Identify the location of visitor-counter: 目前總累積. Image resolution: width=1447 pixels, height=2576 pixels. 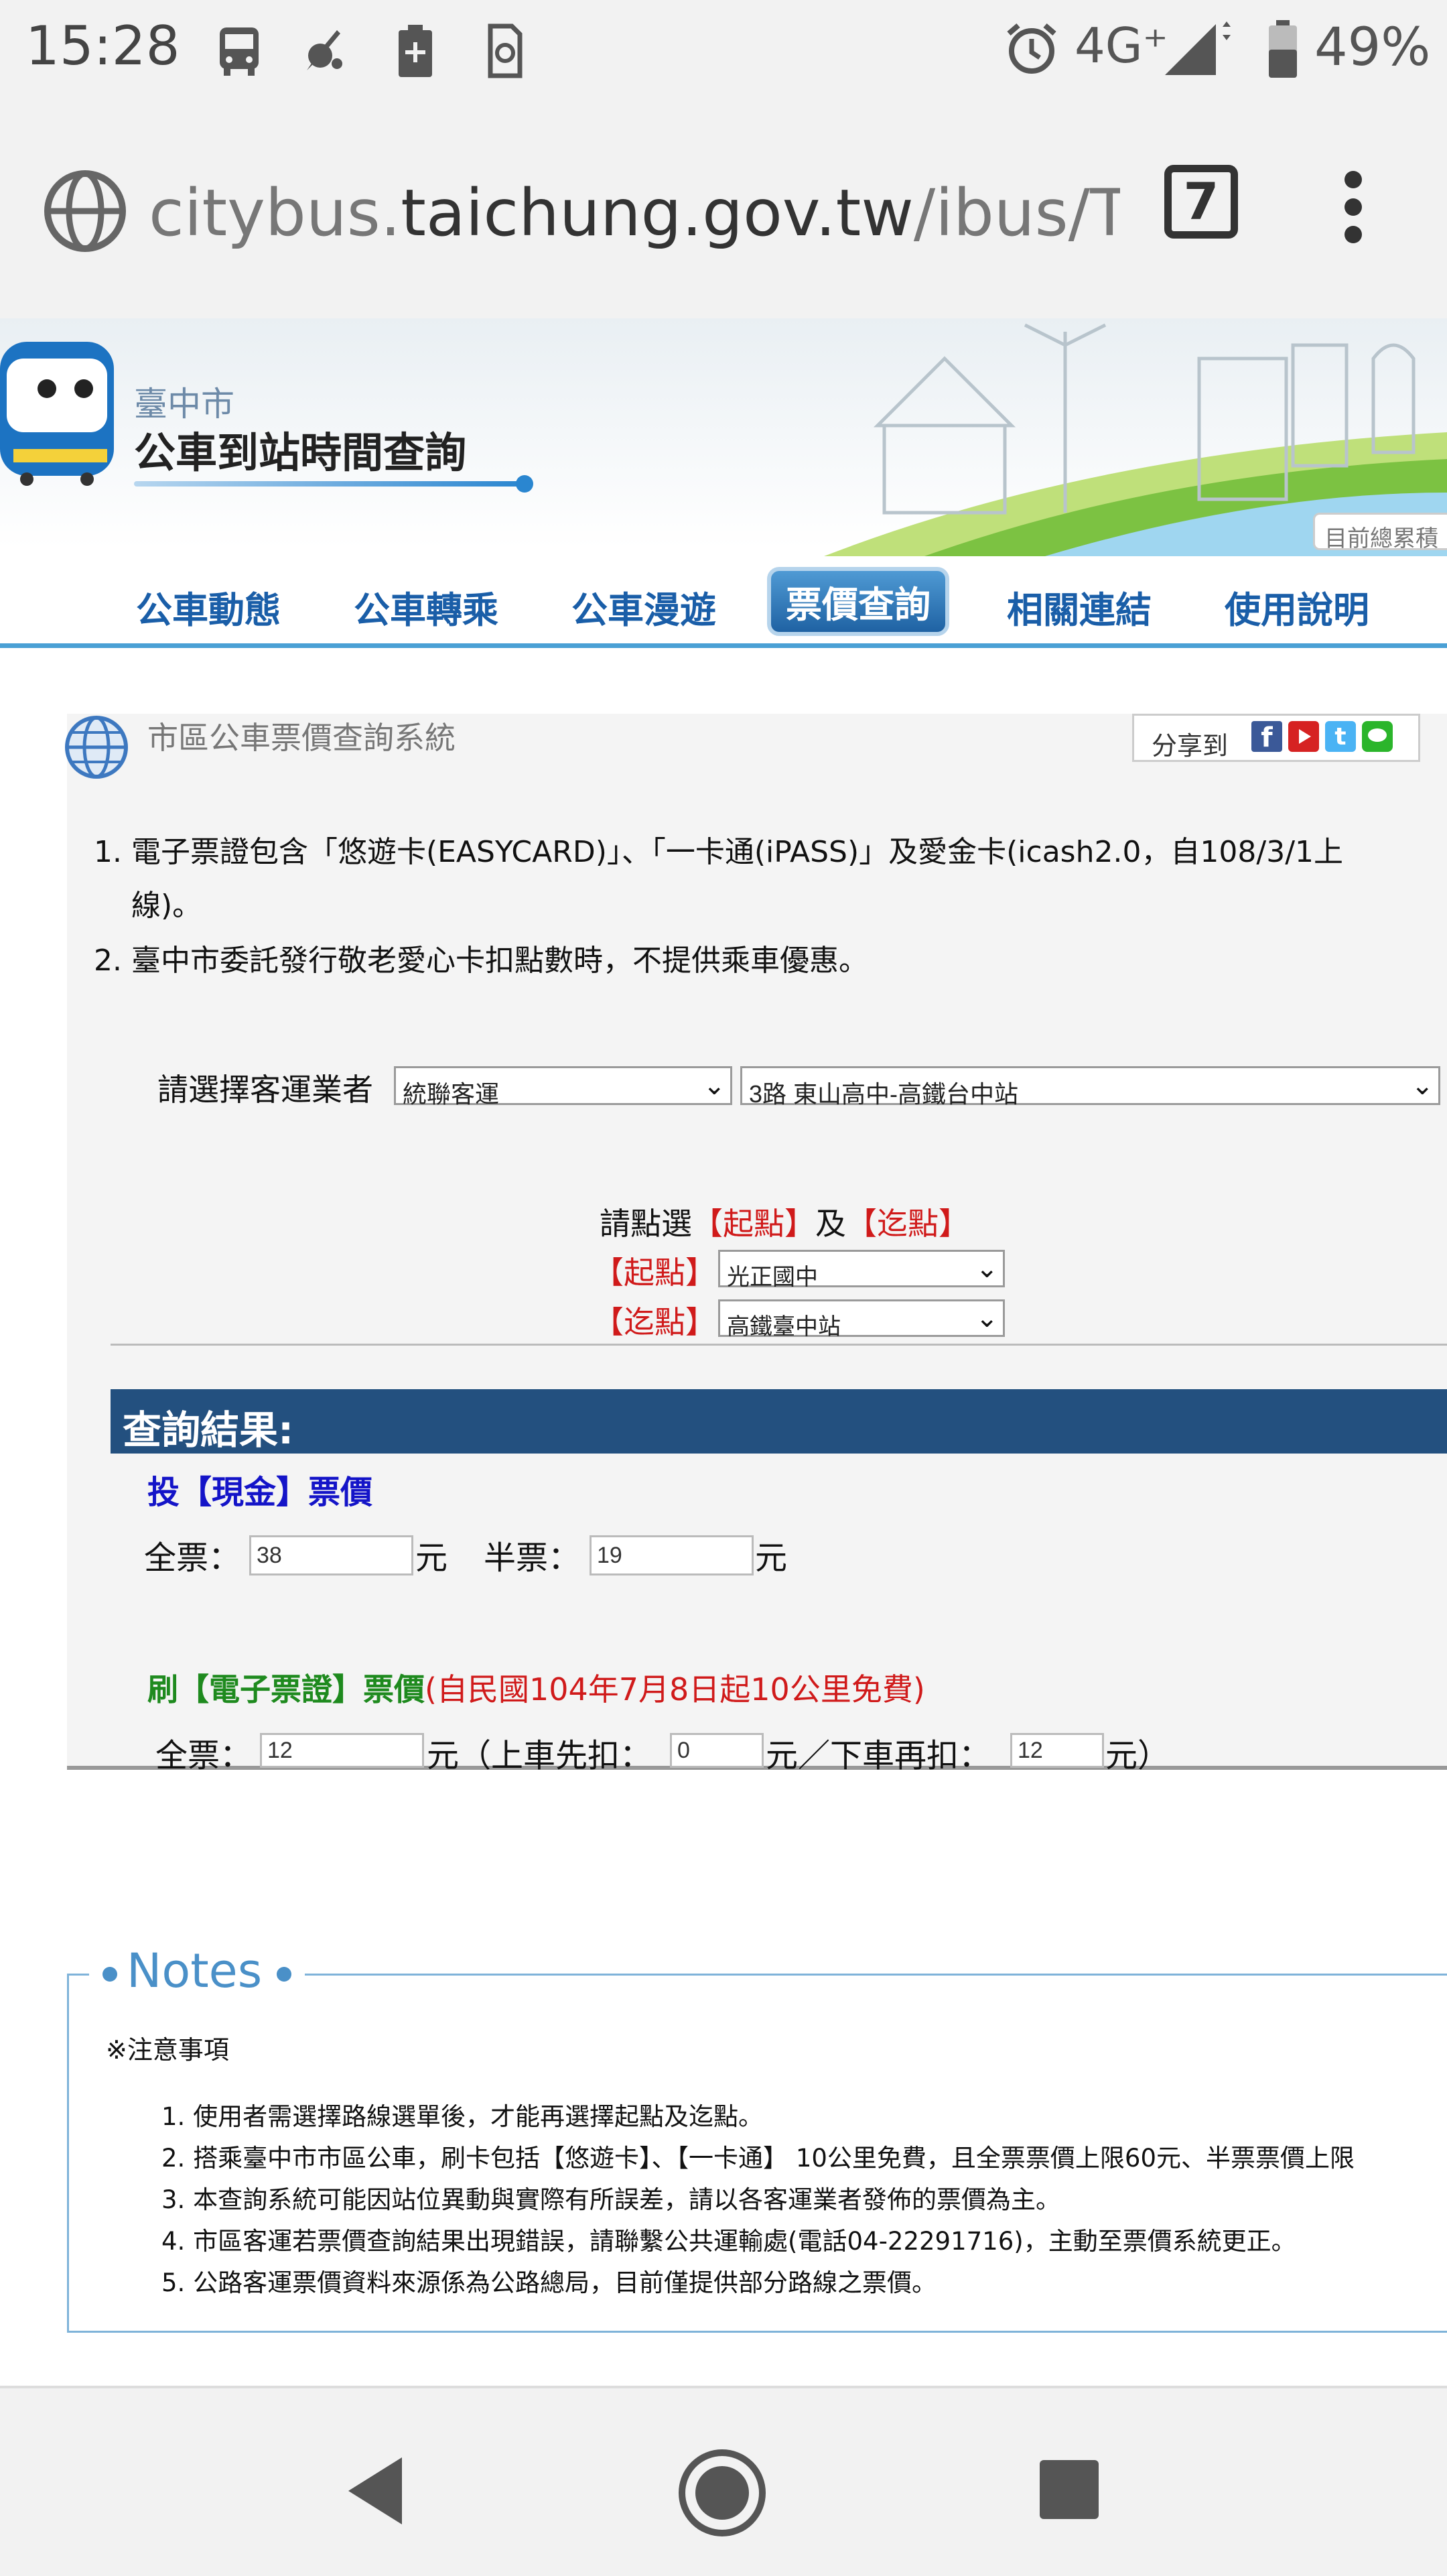
(1380, 531).